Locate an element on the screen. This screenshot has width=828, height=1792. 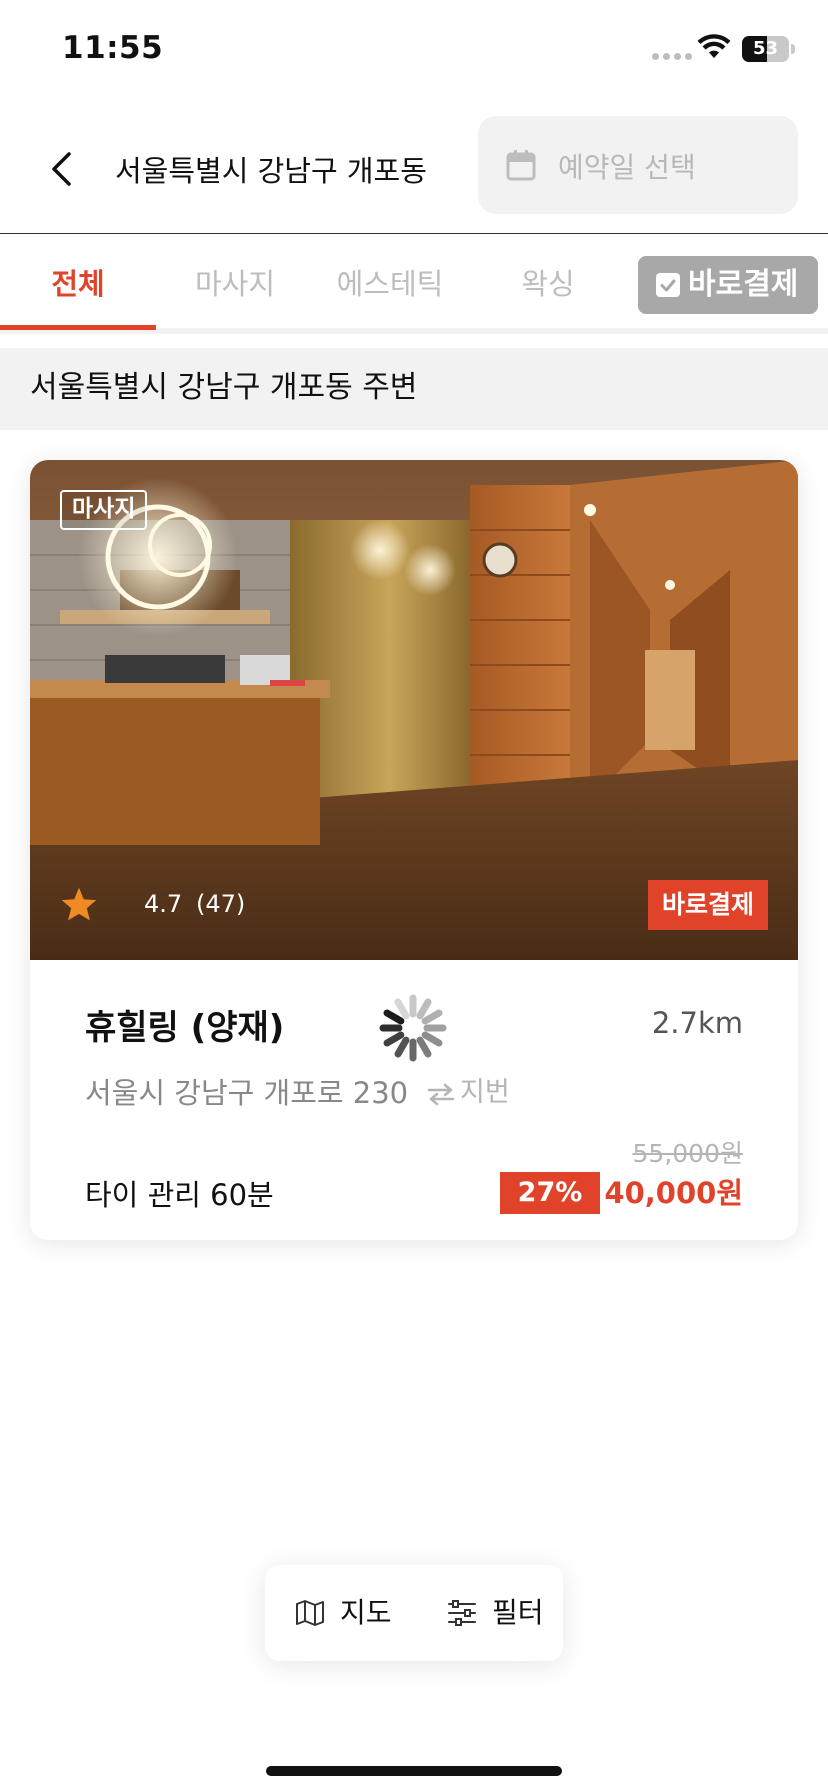
map-label: 지도 is located at coordinates (366, 1612).